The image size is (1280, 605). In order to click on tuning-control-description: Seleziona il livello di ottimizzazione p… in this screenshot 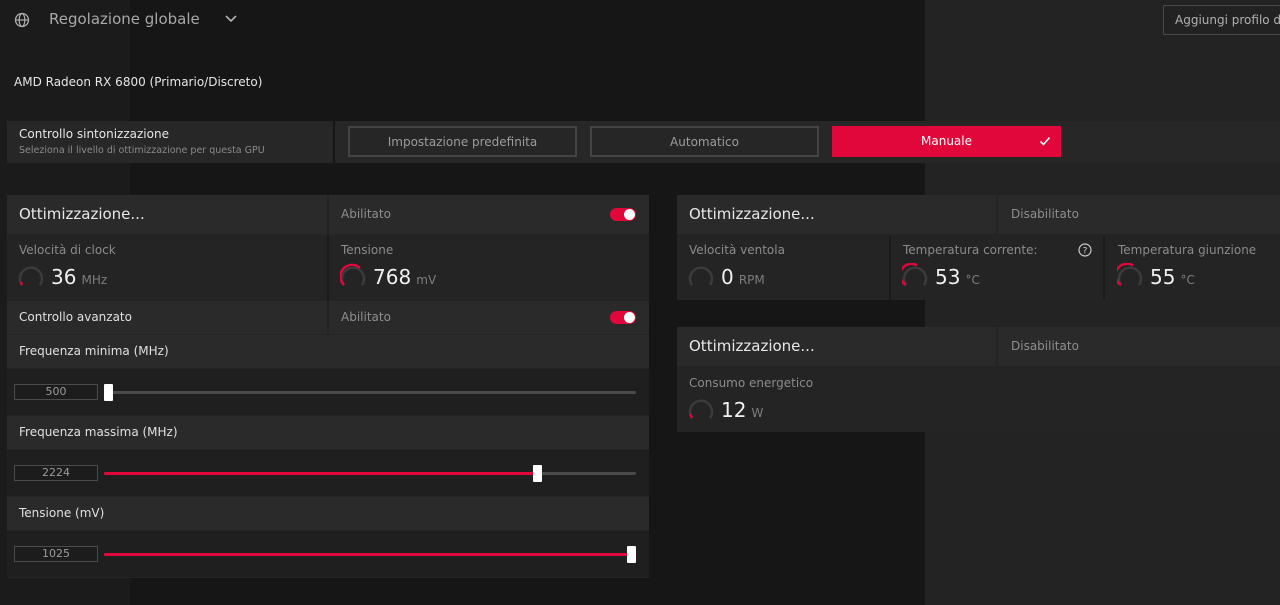, I will do `click(142, 150)`.